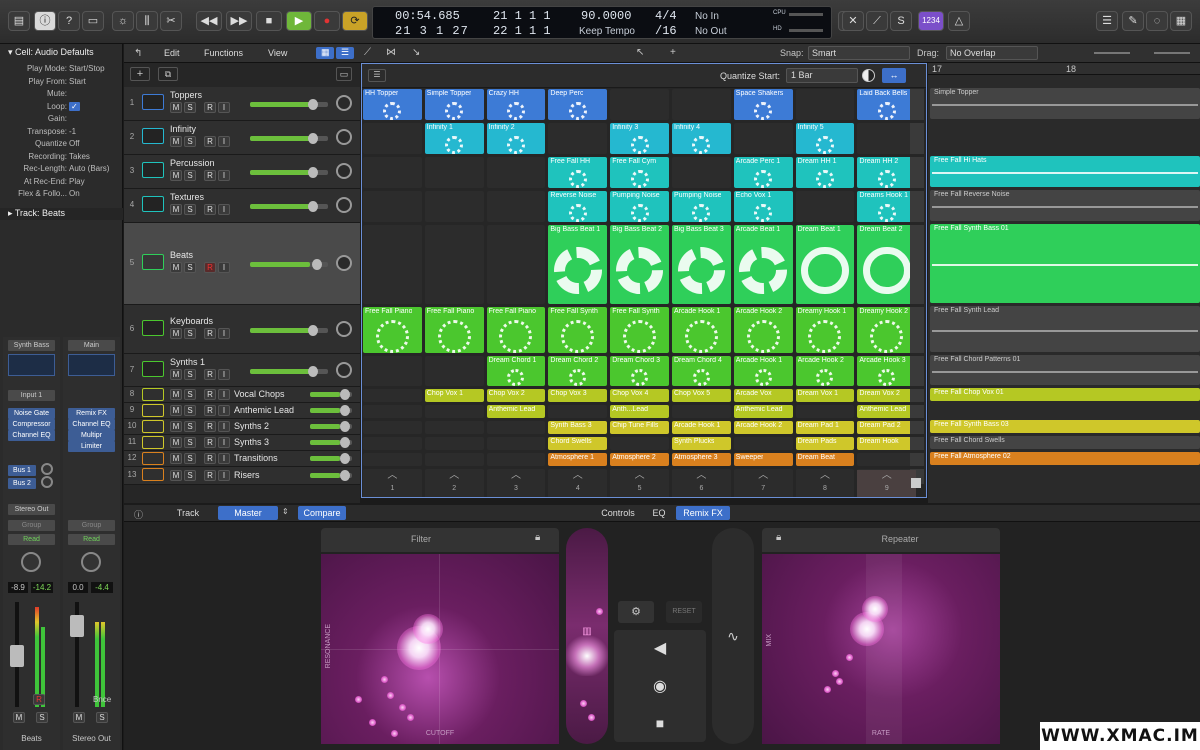 This screenshot has width=1200, height=750. Describe the element at coordinates (578, 443) in the screenshot. I see `loop-cell: Chord Swells` at that location.